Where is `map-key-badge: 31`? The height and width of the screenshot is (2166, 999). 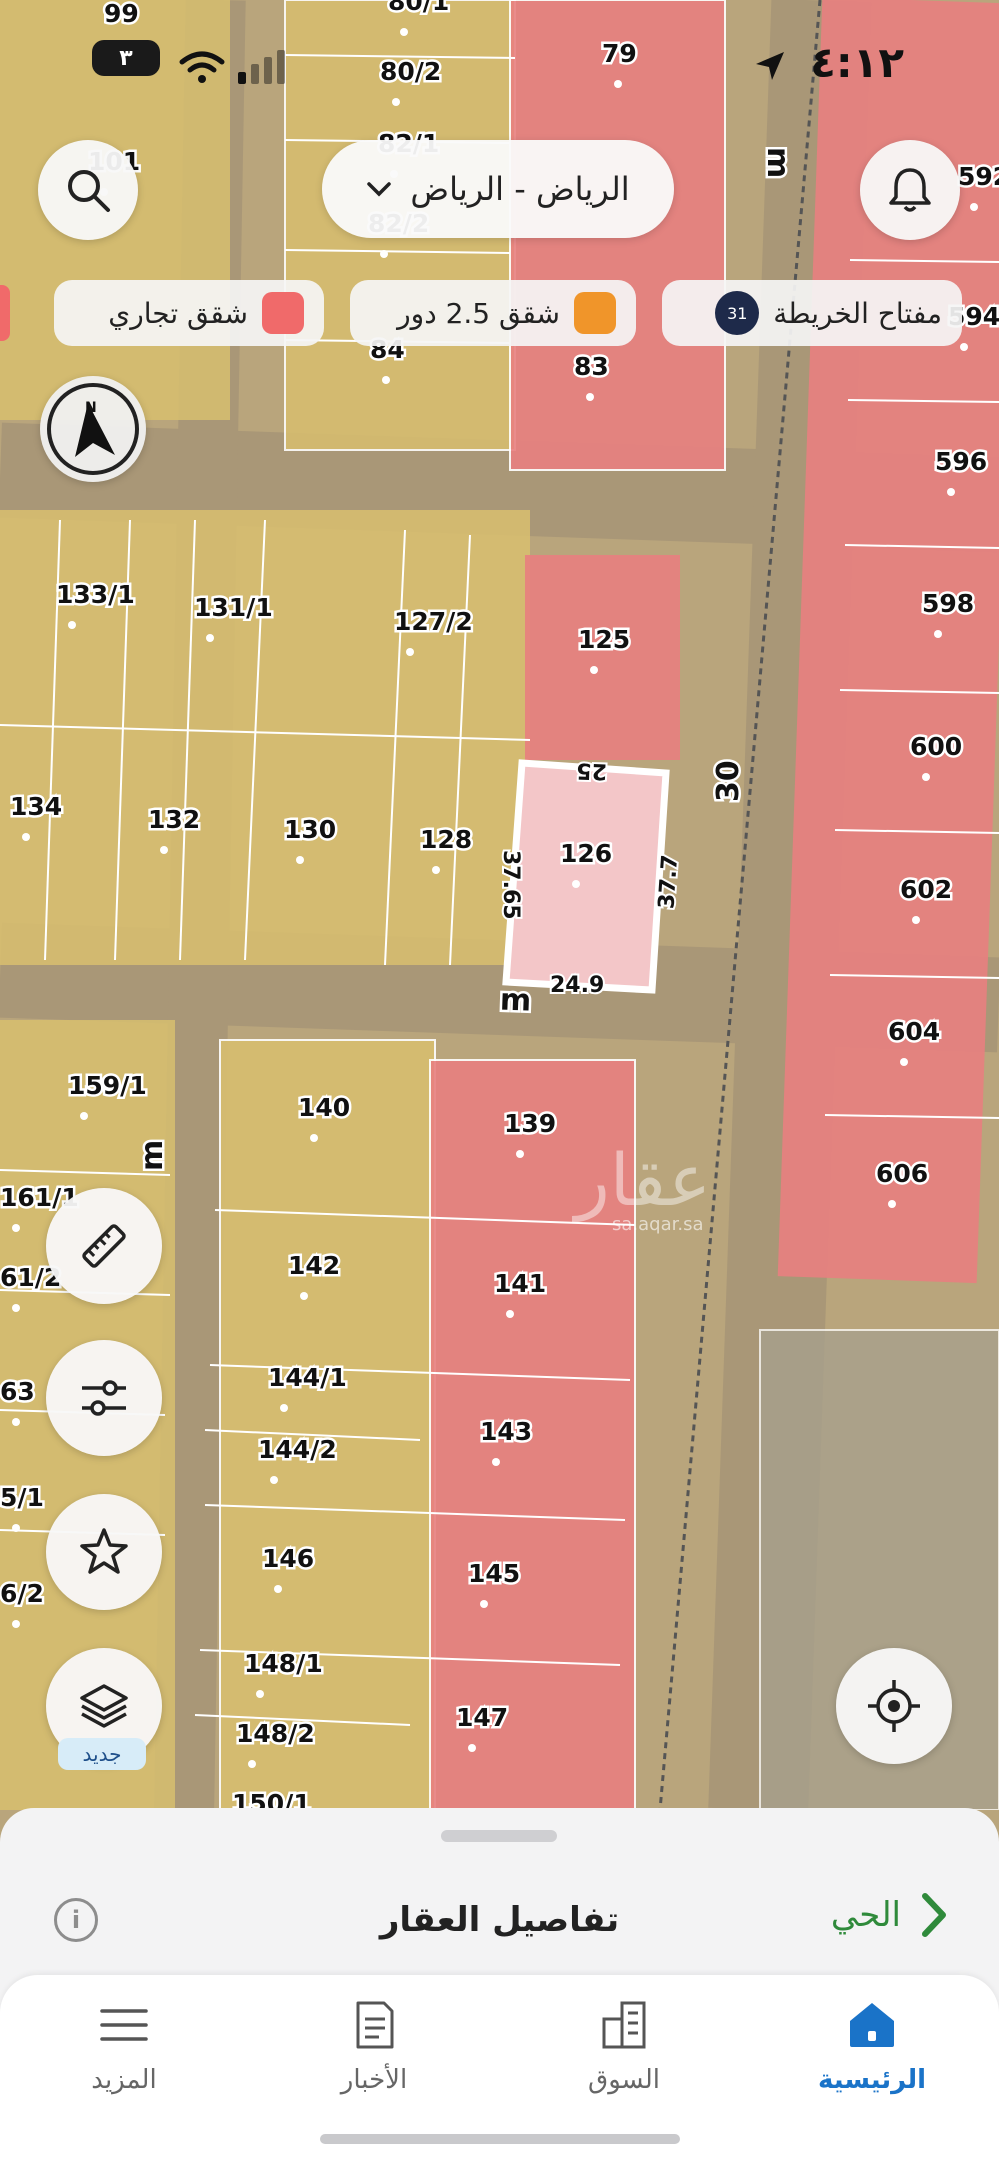 map-key-badge: 31 is located at coordinates (737, 313).